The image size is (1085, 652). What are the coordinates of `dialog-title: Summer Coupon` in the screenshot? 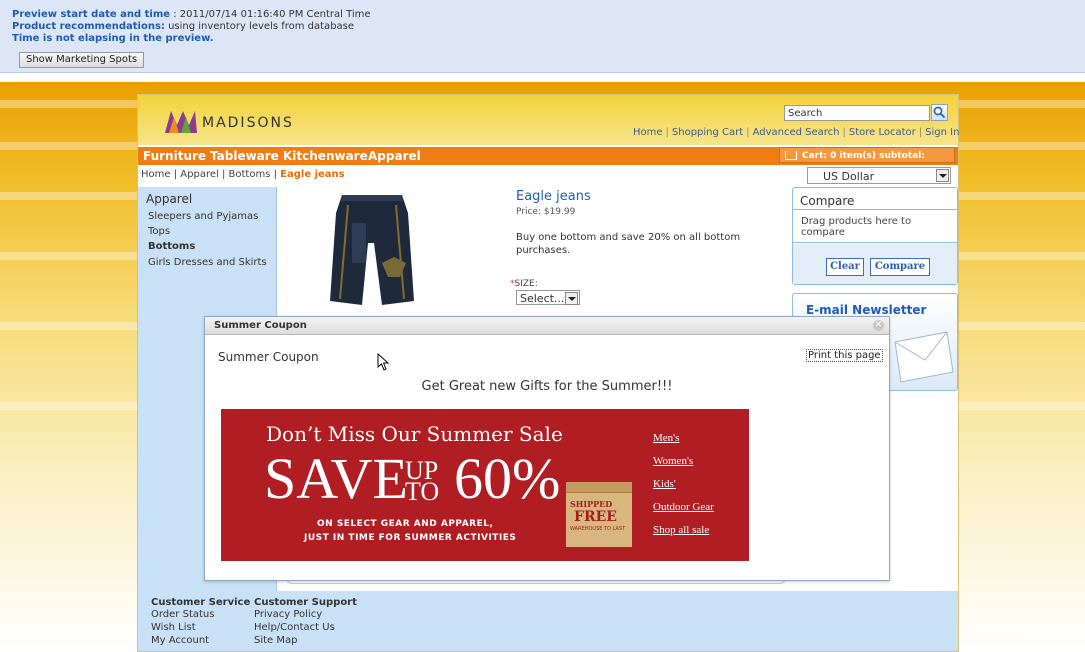 It's located at (260, 325).